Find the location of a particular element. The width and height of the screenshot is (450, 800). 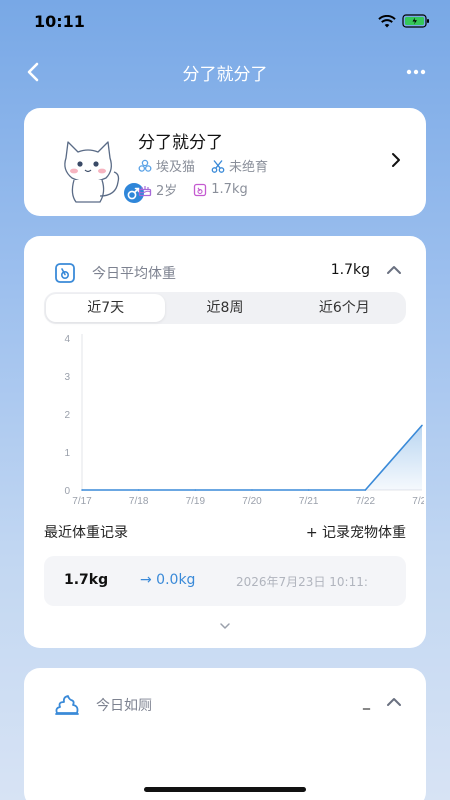

pet-meta-row-2: 2岁 1.7kg is located at coordinates (201, 189).